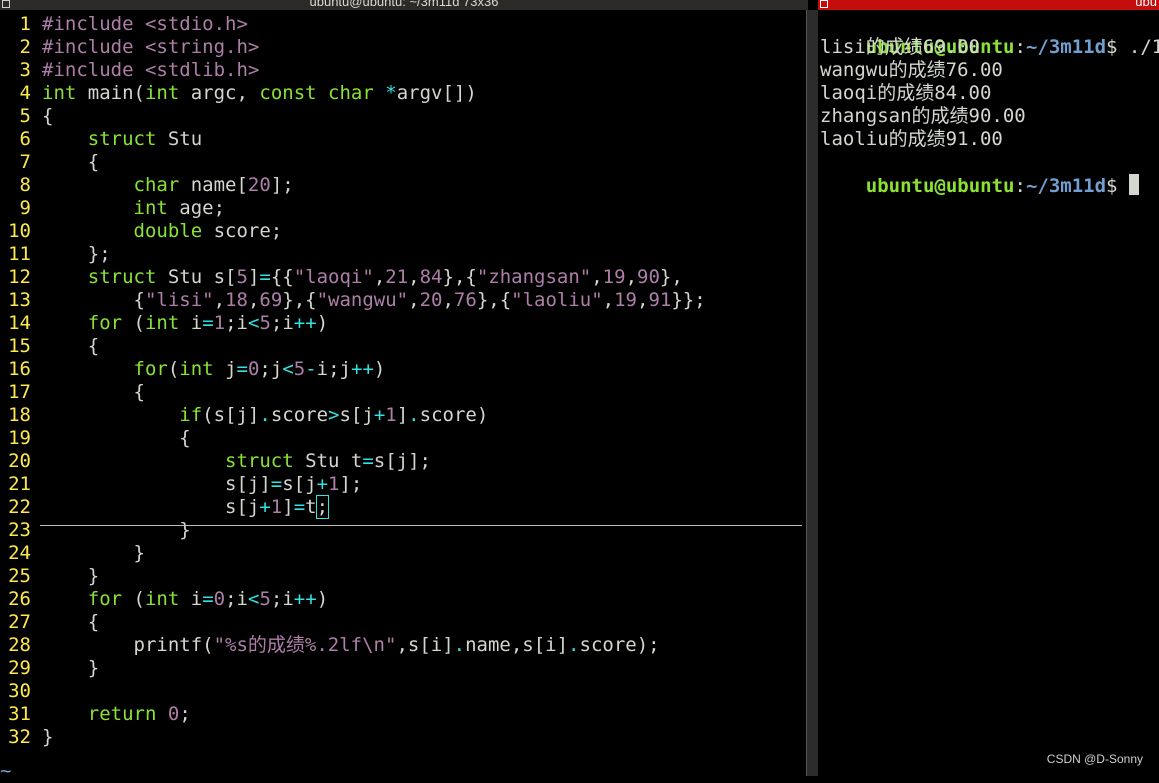  Describe the element at coordinates (19, 599) in the screenshot. I see `line-number: 26` at that location.